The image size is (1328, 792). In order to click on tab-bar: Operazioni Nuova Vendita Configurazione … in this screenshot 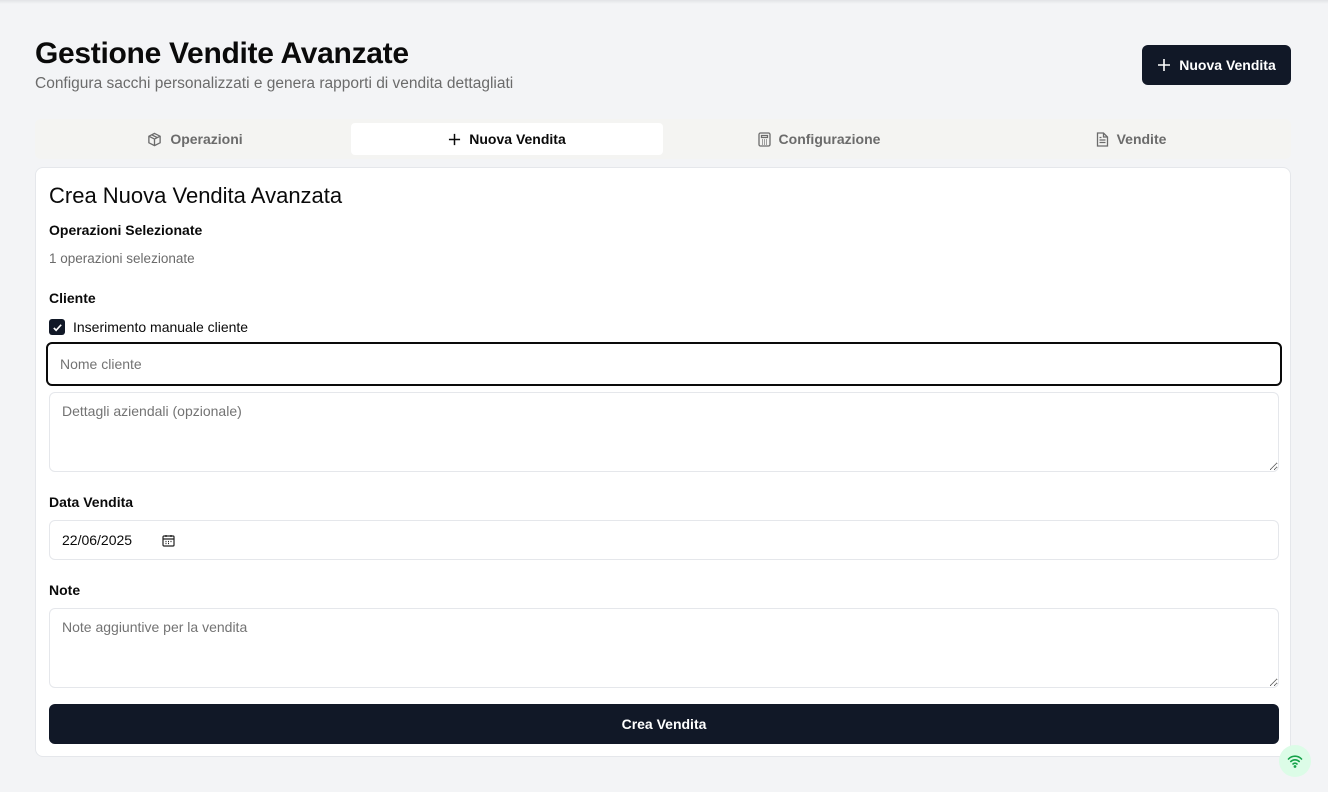, I will do `click(663, 139)`.